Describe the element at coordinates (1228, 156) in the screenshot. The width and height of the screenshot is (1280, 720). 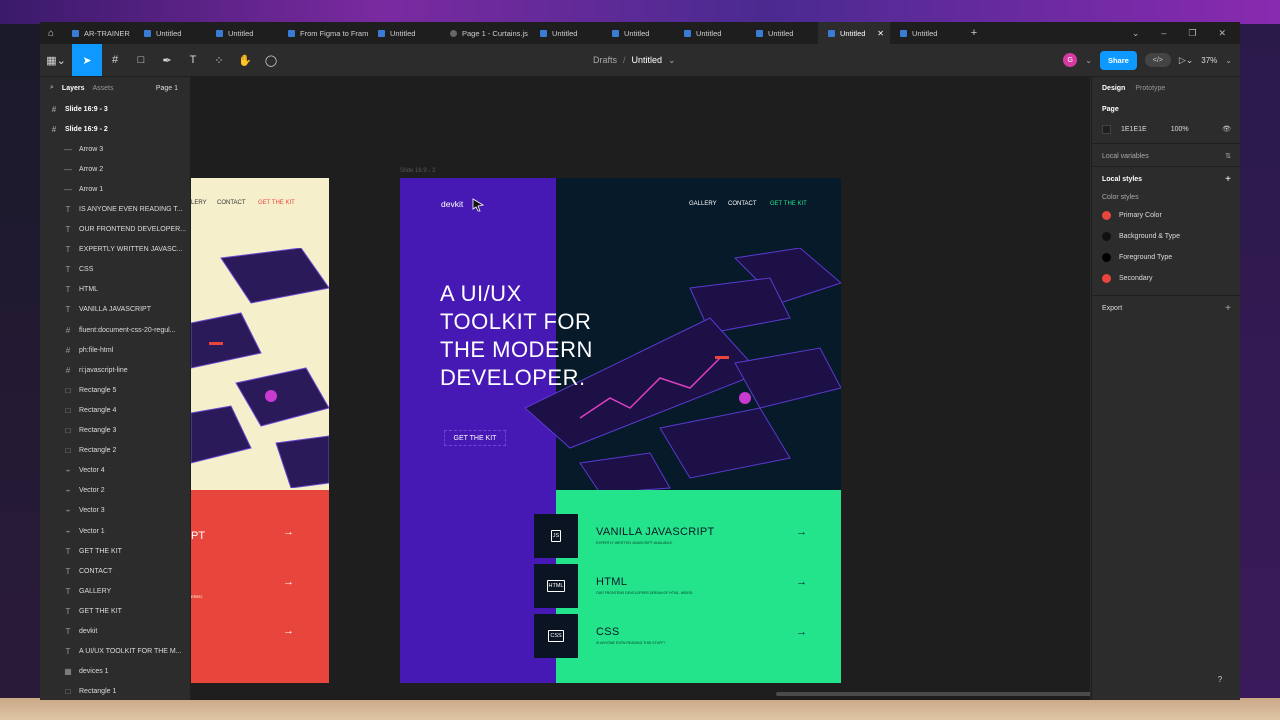
I see `variables-icon: ⇅` at that location.